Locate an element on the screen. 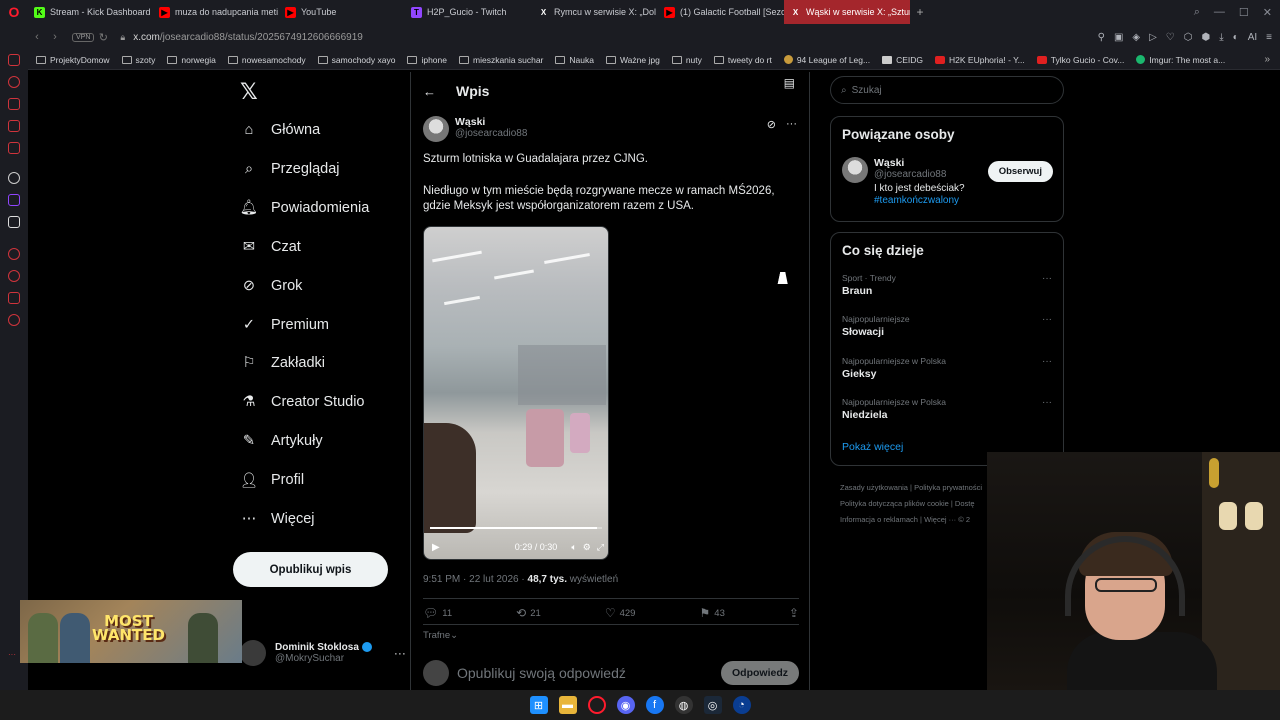  bookmark-item: nowesamochody is located at coordinates (266, 60).